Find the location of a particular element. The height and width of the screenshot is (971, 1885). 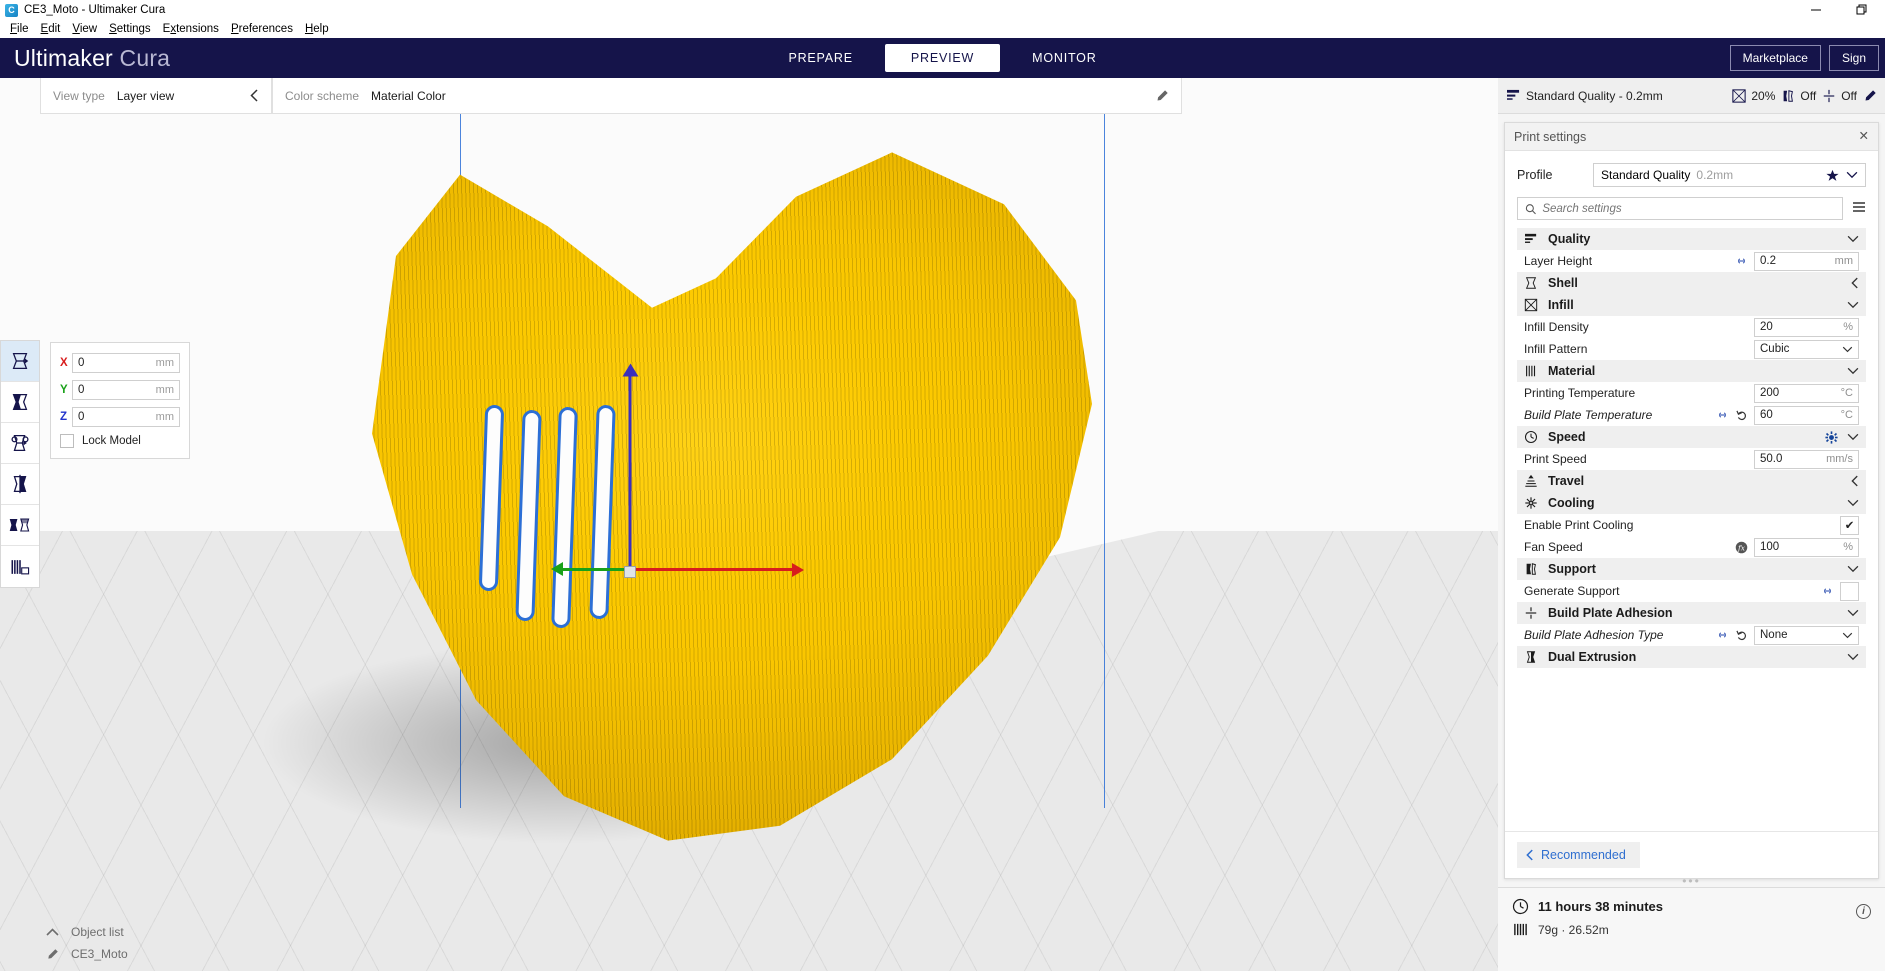

pencil-icon is located at coordinates (1162, 96).